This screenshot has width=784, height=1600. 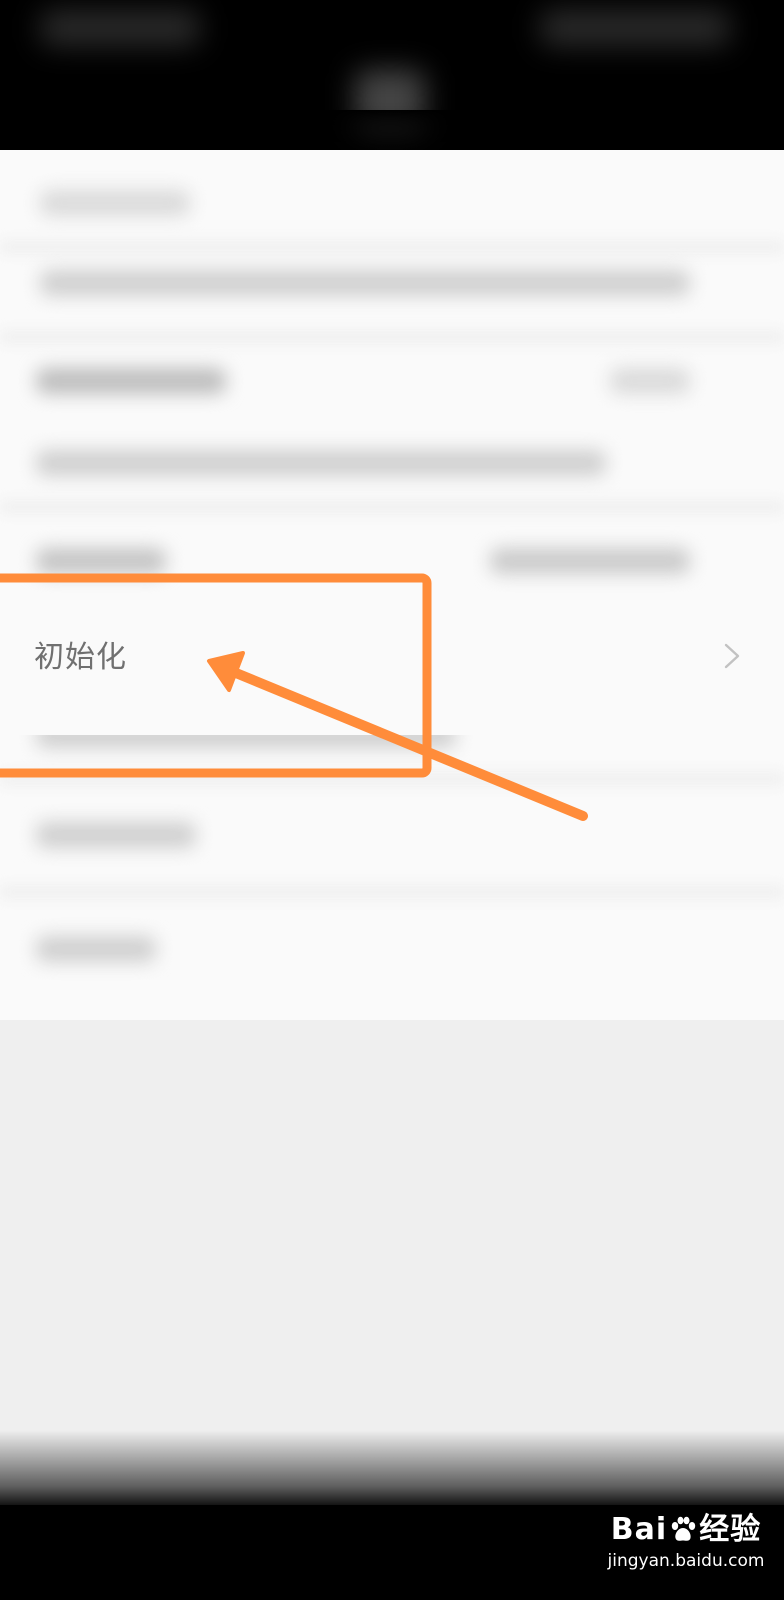 I want to click on watermark-logo-left: Bai, so click(x=639, y=1529).